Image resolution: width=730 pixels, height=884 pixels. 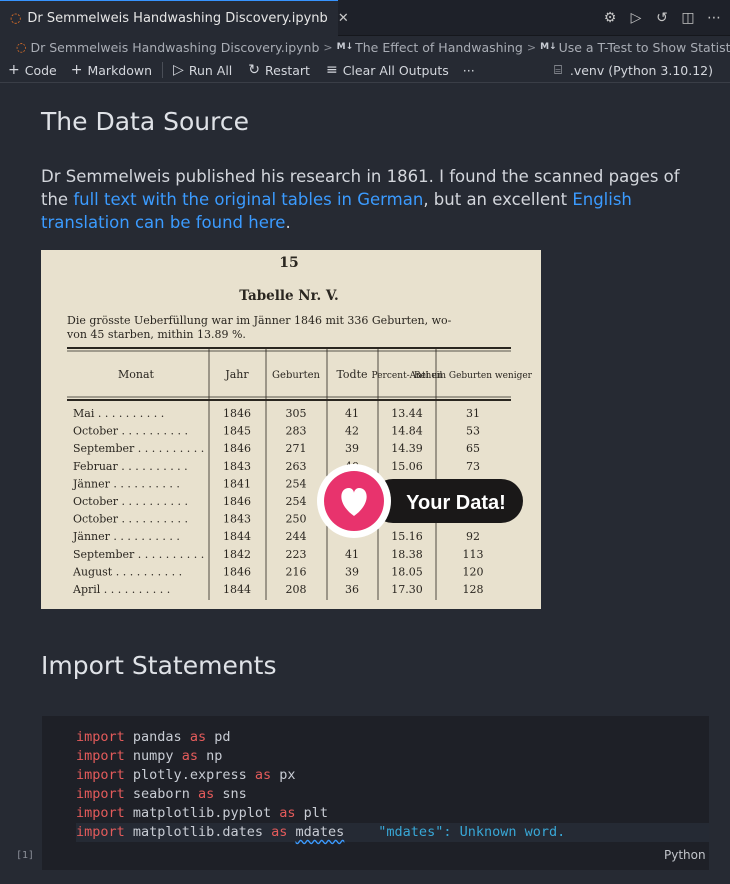 What do you see at coordinates (153, 756) in the screenshot?
I see `module-name: numpy` at bounding box center [153, 756].